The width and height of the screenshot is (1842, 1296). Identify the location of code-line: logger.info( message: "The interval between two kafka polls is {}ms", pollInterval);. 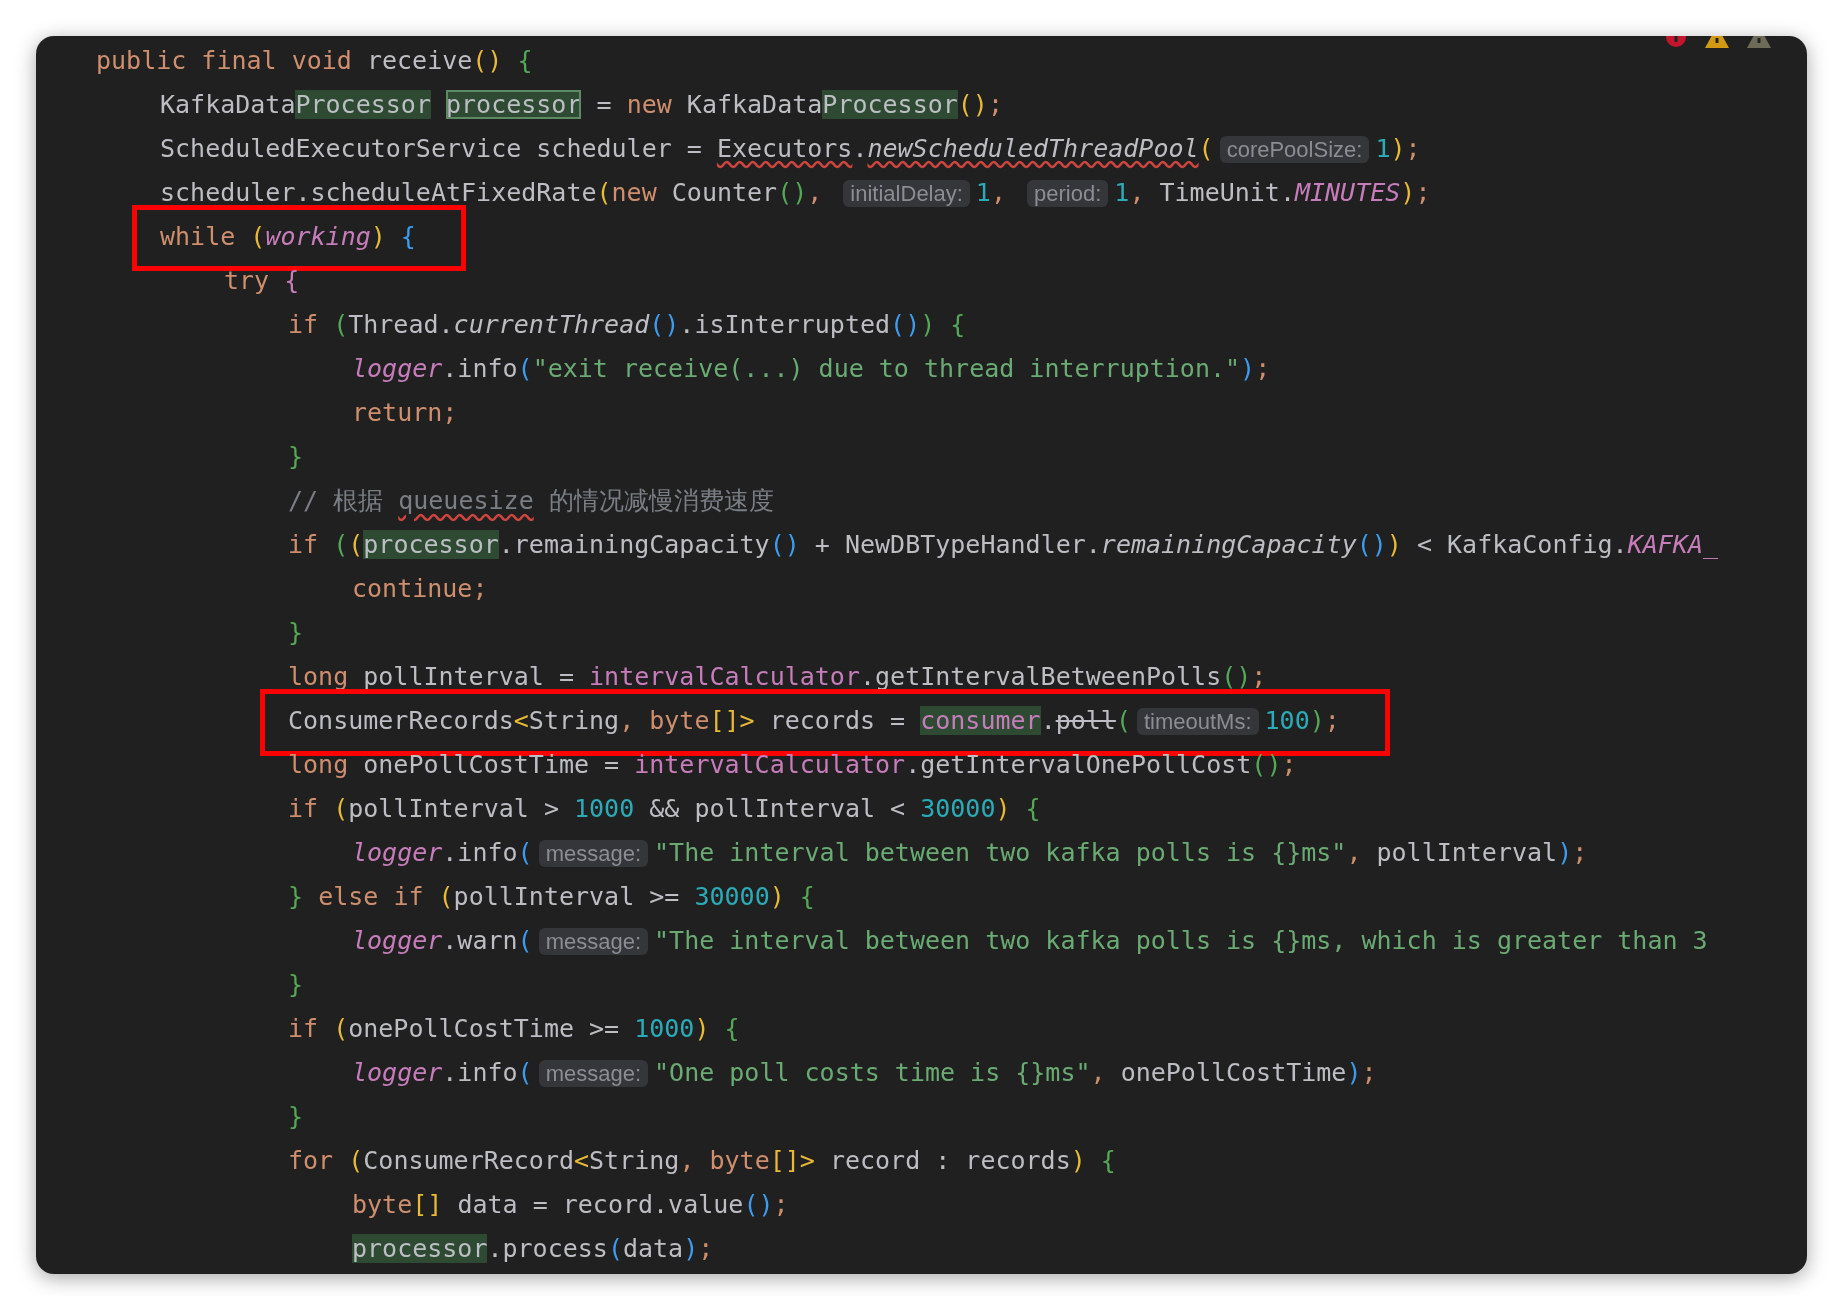
(970, 852).